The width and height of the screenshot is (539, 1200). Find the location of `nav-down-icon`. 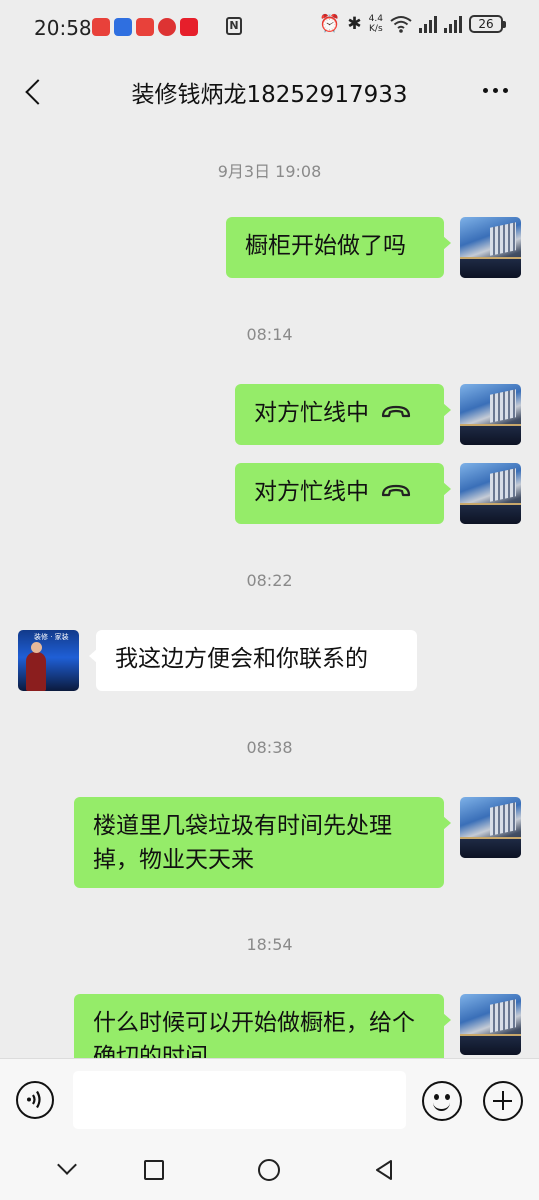

nav-down-icon is located at coordinates (67, 1165).